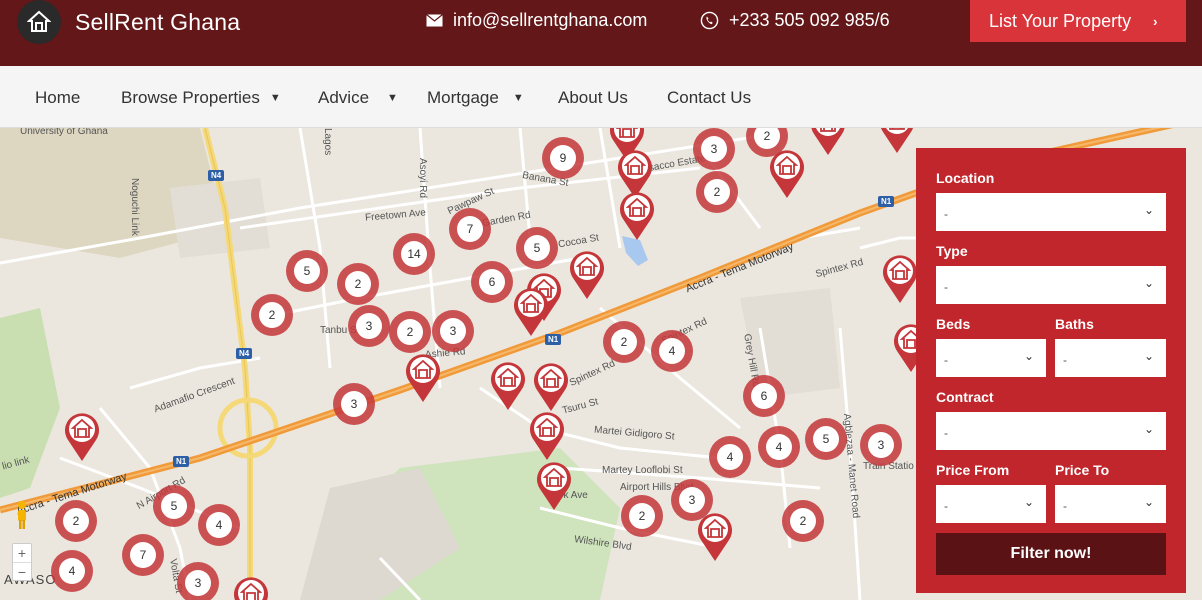  I want to click on chevron-down-icon: ▼, so click(518, 98).